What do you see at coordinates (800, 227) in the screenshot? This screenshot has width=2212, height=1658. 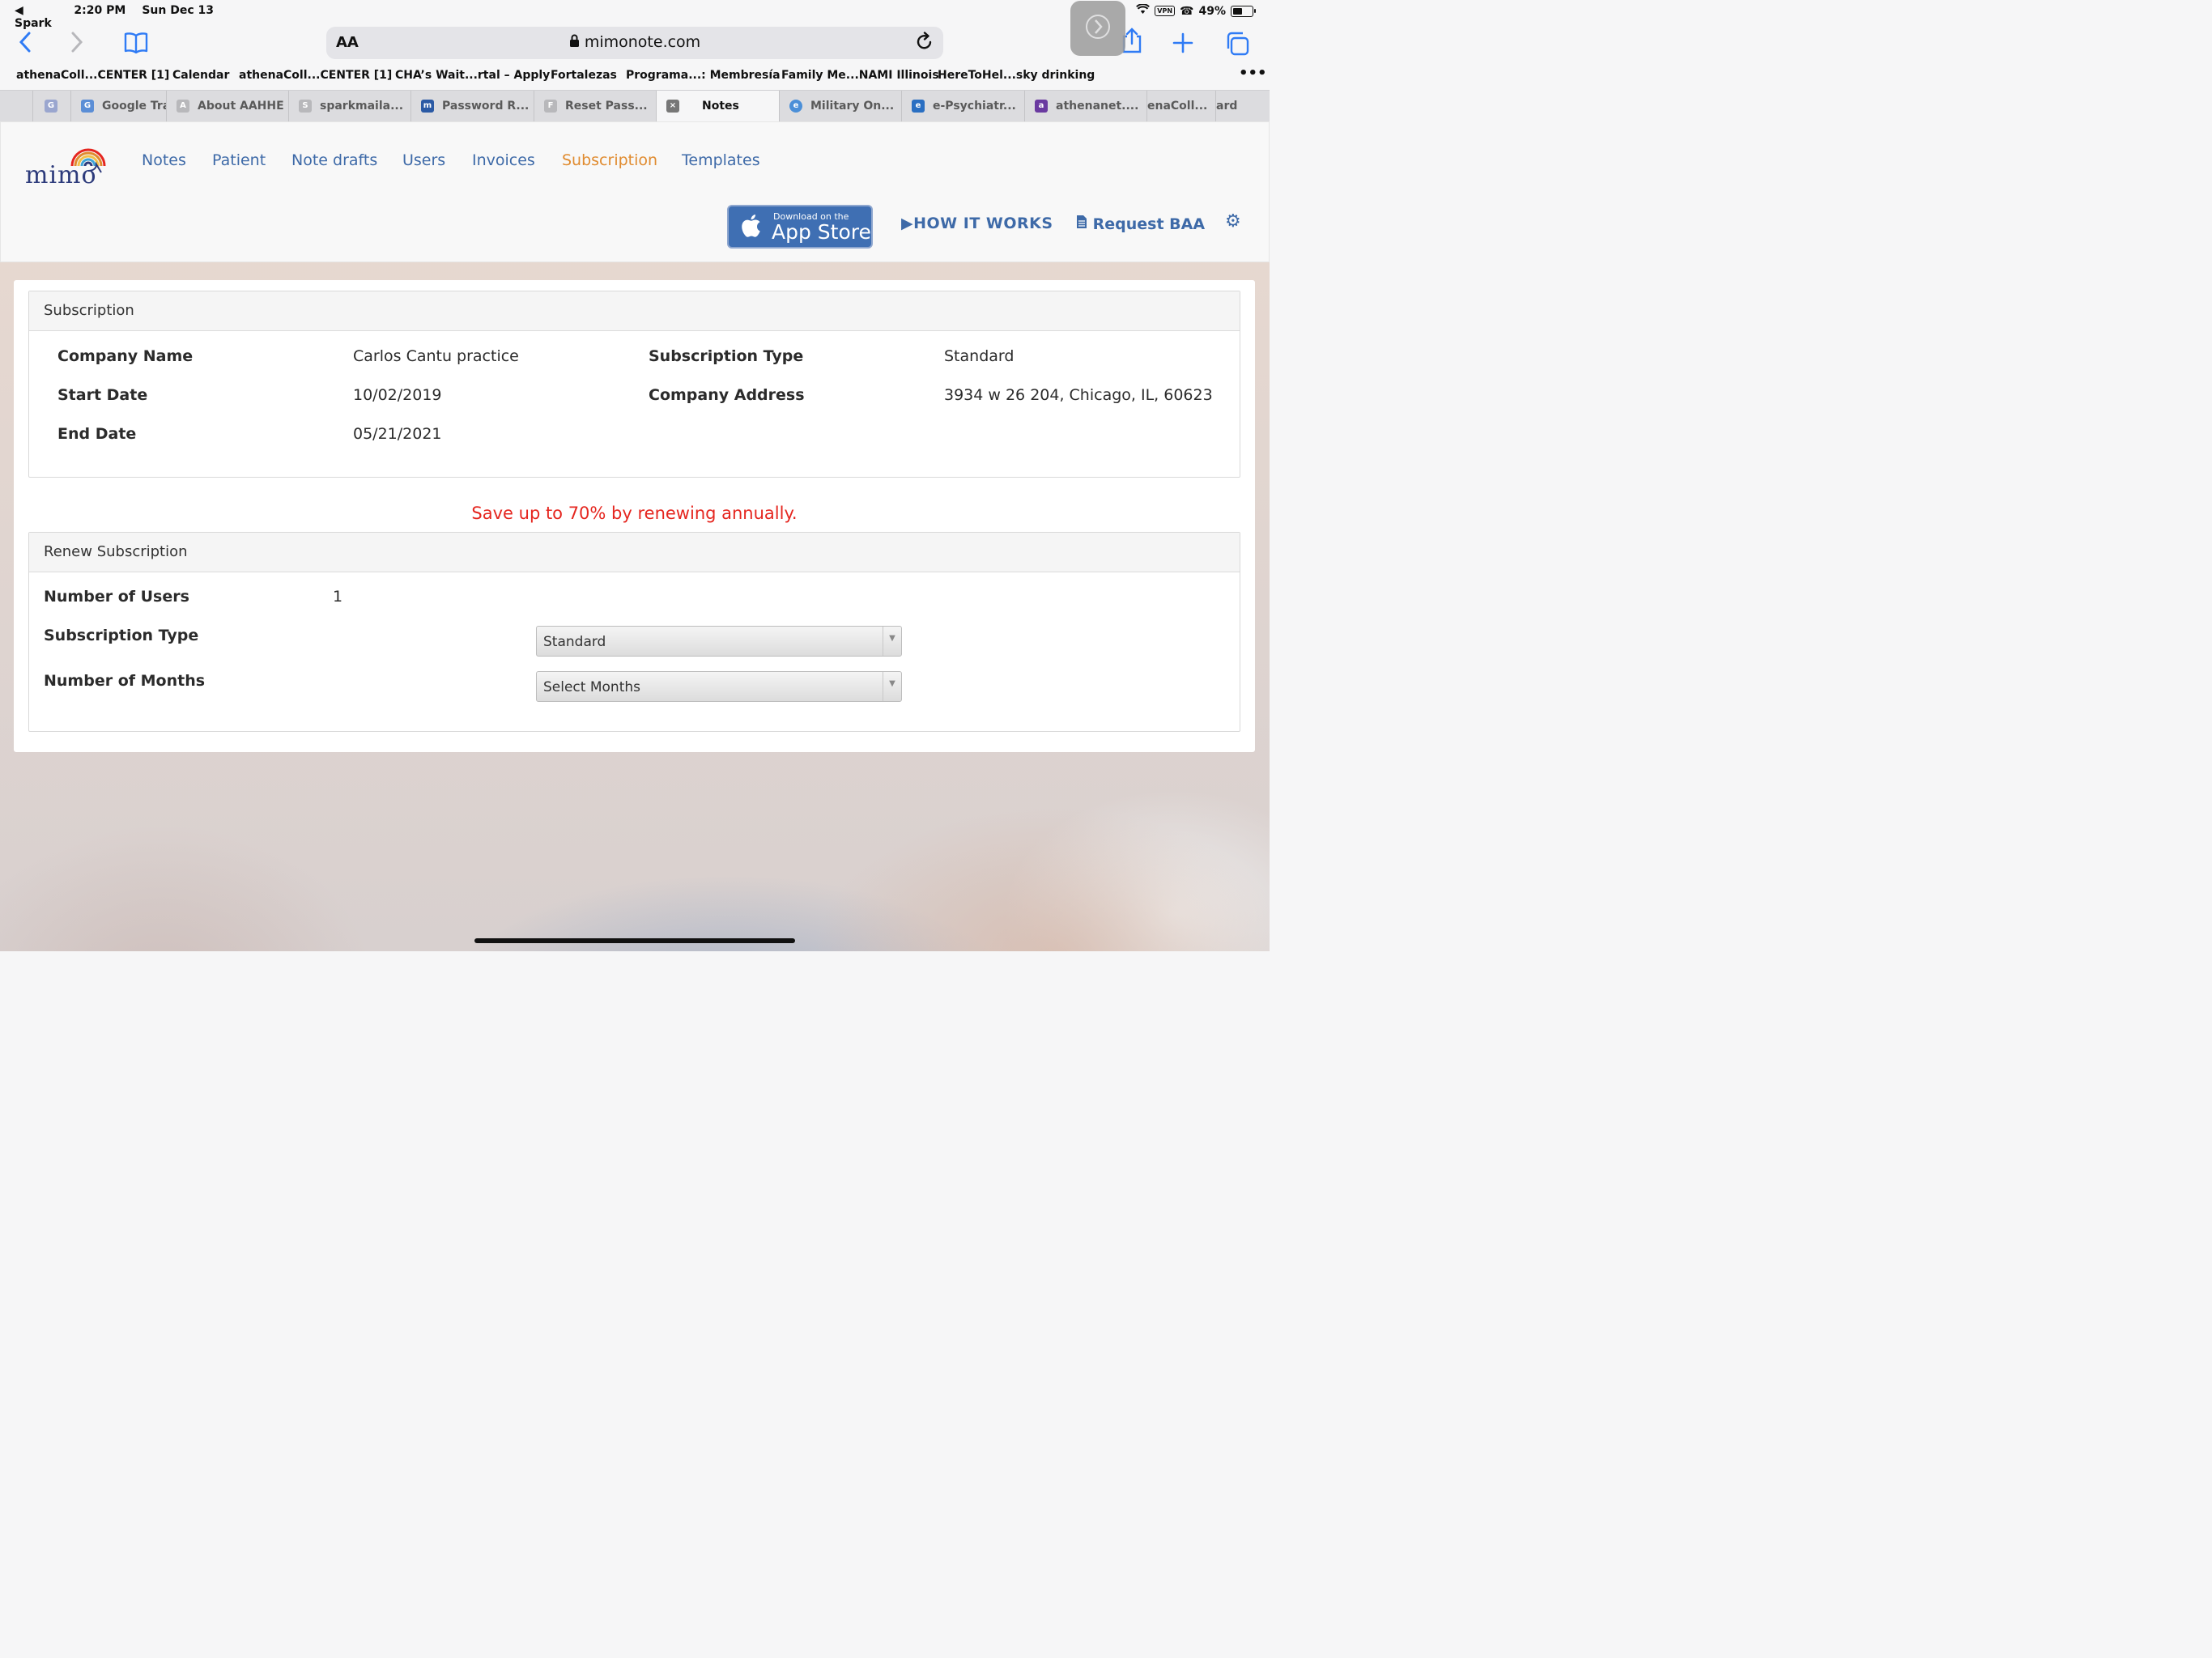 I see `app-store-badge-button: Download on the App Store` at bounding box center [800, 227].